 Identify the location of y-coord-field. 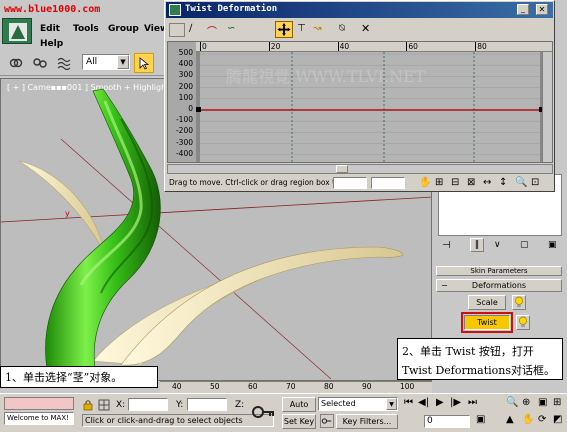
(207, 404).